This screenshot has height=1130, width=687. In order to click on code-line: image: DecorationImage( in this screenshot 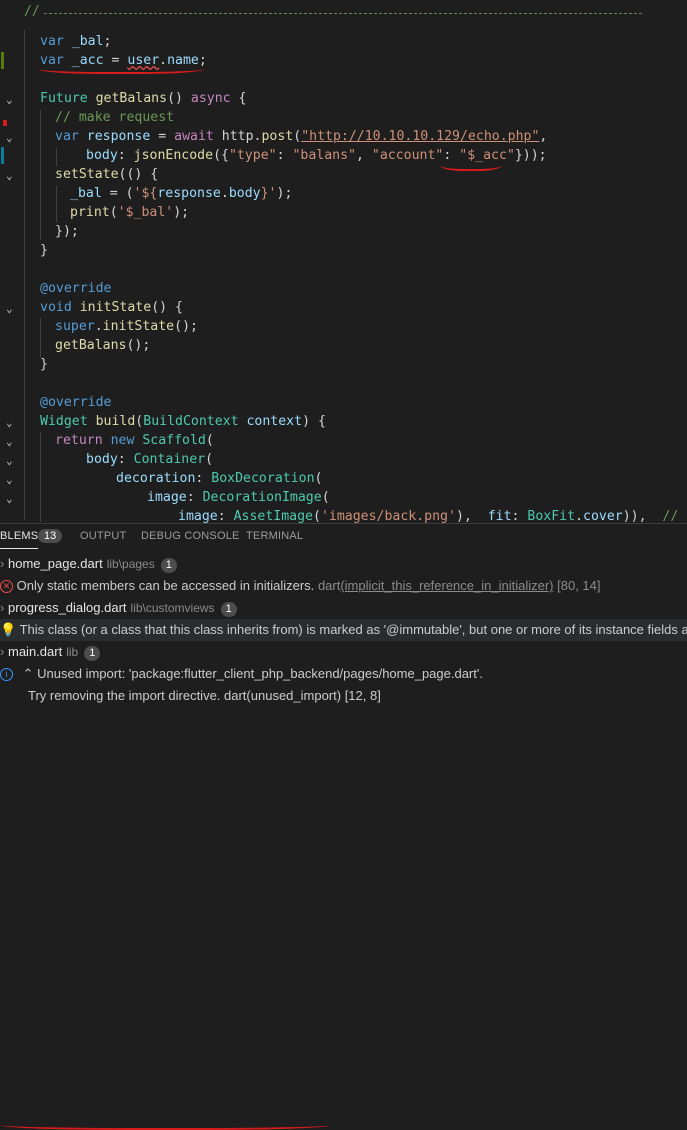, I will do `click(238, 497)`.